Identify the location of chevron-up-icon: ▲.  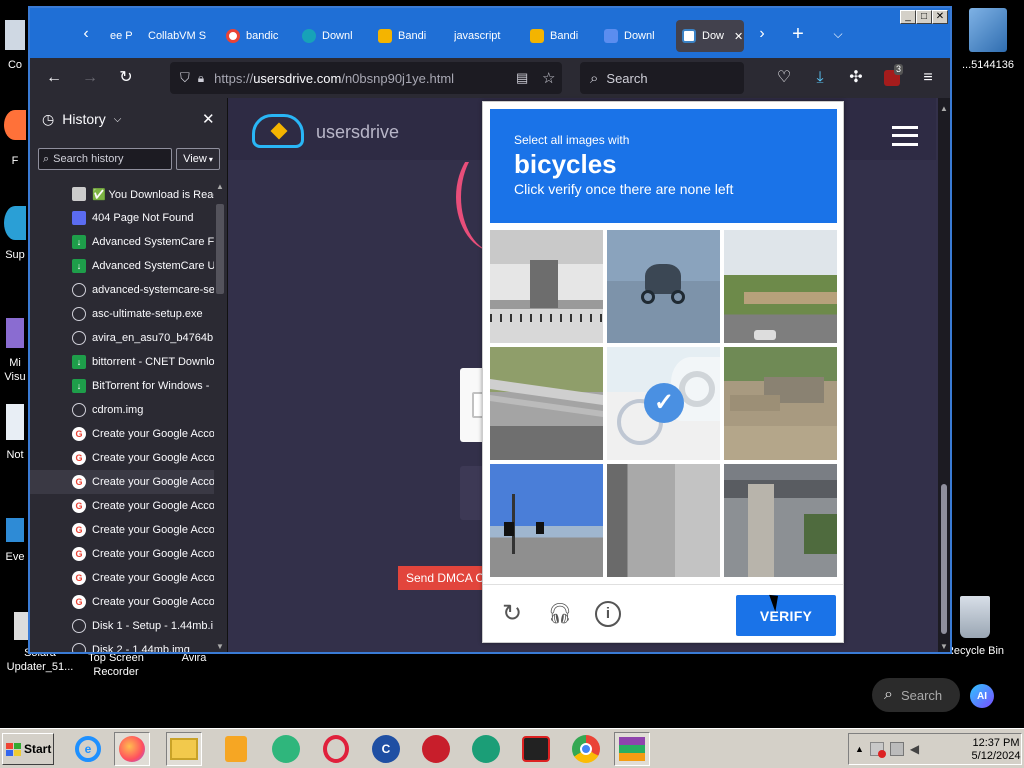
(859, 749).